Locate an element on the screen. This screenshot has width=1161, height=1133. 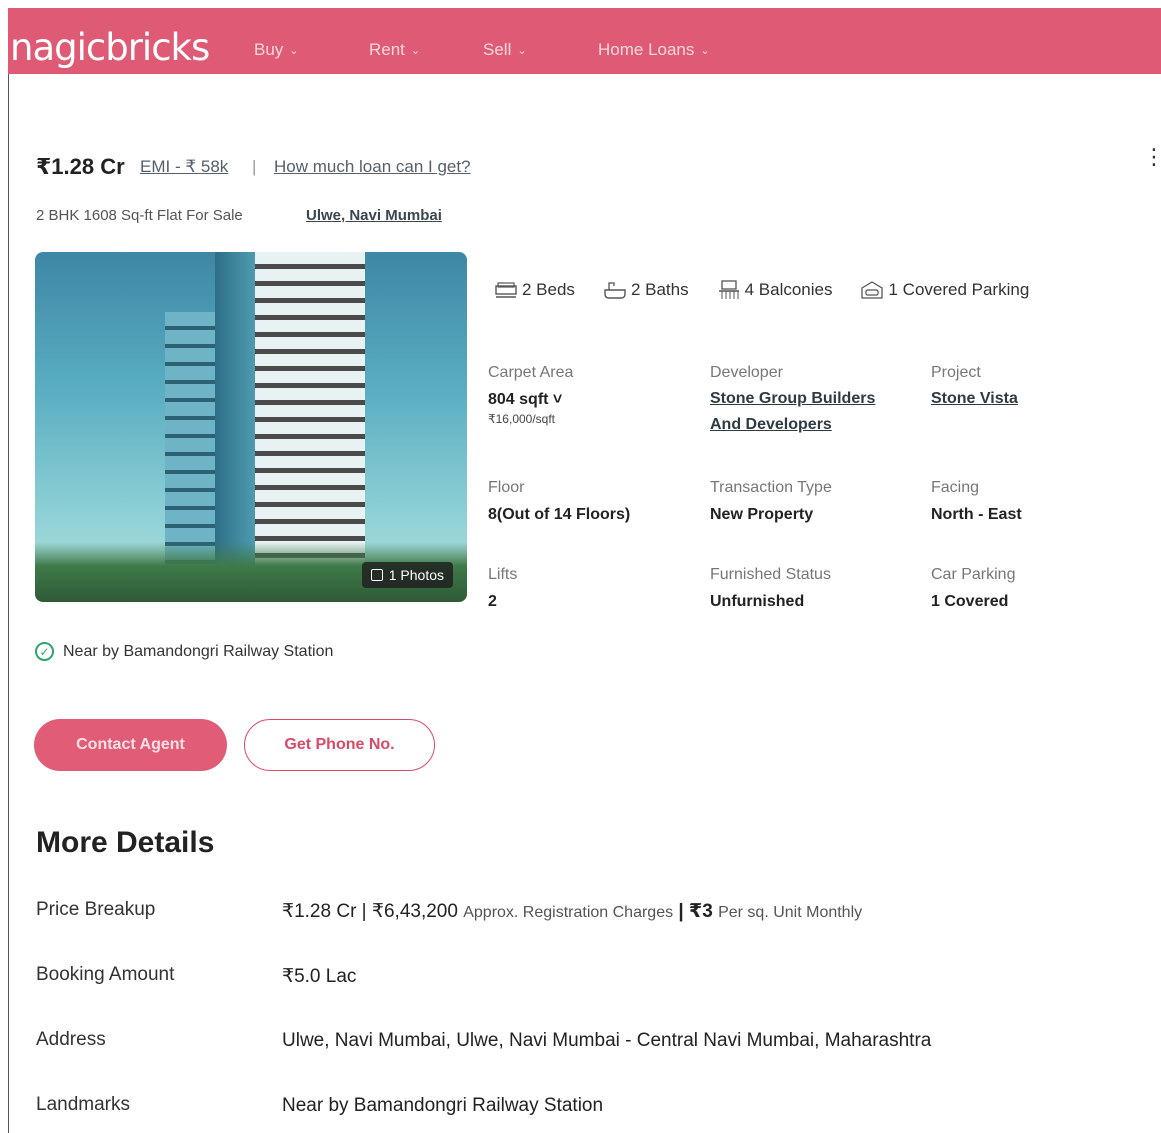
spec-furnished-status: Furnished Status Unfurnished is located at coordinates (770, 588).